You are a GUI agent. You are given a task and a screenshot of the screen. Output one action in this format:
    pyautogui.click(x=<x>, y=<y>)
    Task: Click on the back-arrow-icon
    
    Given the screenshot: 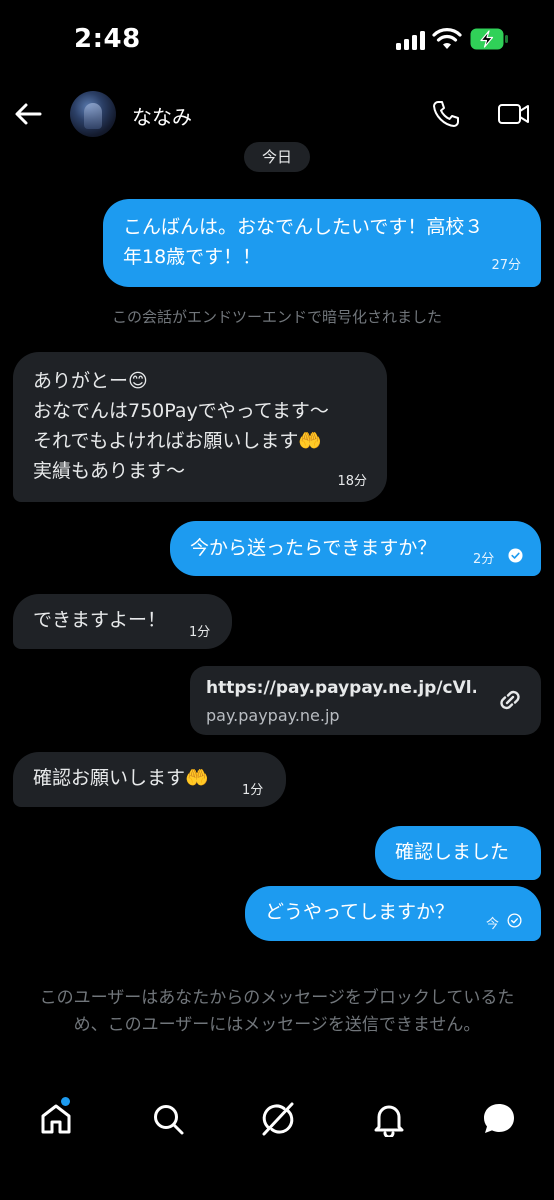 What is the action you would take?
    pyautogui.click(x=28, y=114)
    